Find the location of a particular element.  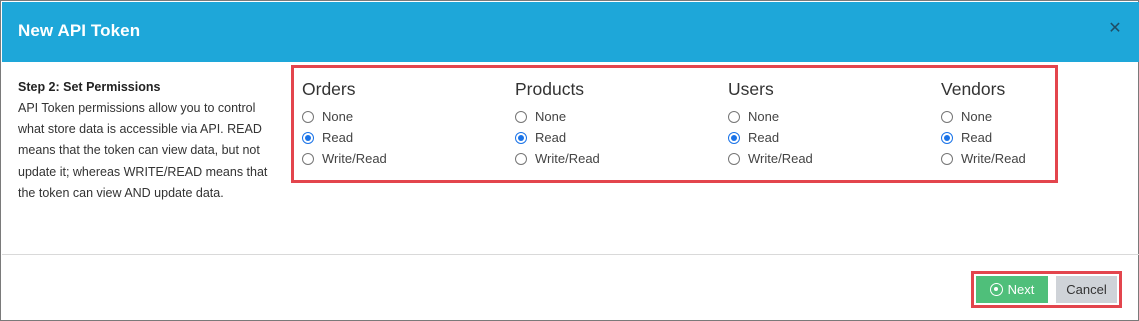

radio-products-read: Read is located at coordinates (557, 137).